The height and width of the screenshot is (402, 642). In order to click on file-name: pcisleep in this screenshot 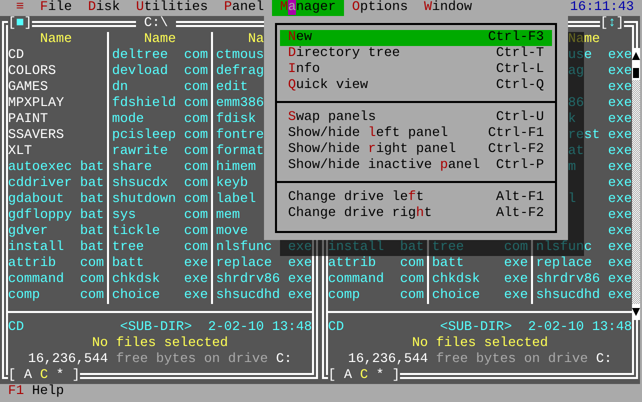, I will do `click(144, 136)`.